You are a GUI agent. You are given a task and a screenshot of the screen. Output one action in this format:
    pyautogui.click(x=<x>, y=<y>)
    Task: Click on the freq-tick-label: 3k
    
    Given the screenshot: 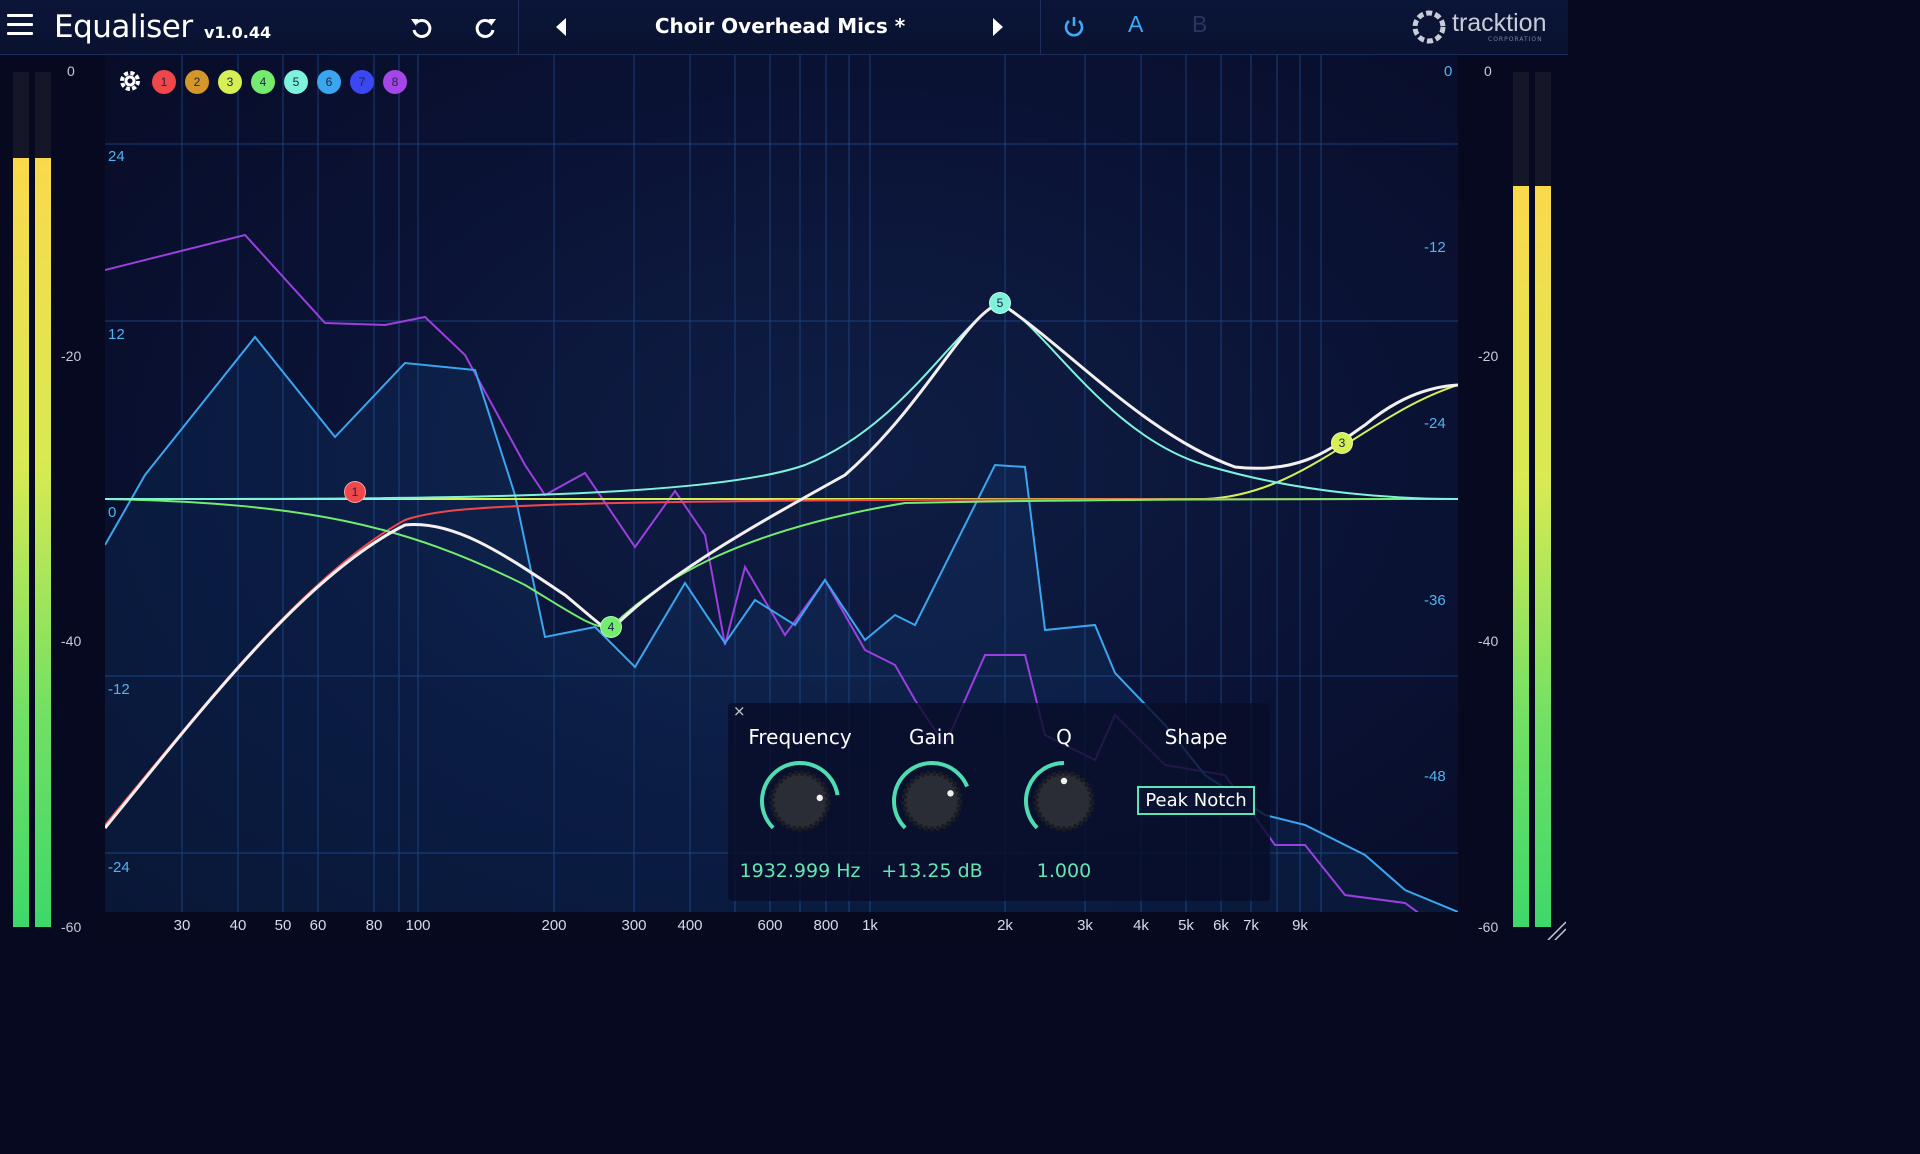 What is the action you would take?
    pyautogui.click(x=1085, y=925)
    